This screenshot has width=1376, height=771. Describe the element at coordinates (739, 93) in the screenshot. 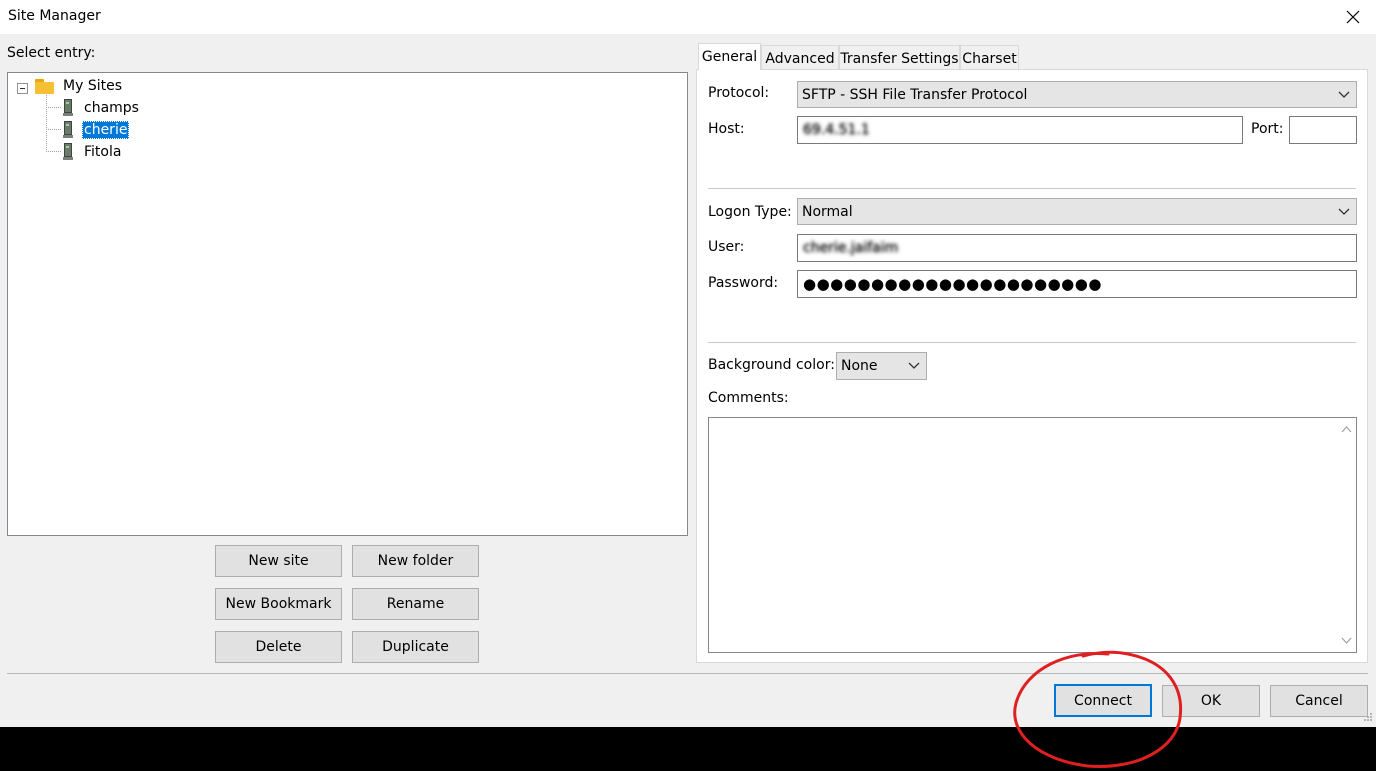

I see `protocol-label: Protocol:` at that location.